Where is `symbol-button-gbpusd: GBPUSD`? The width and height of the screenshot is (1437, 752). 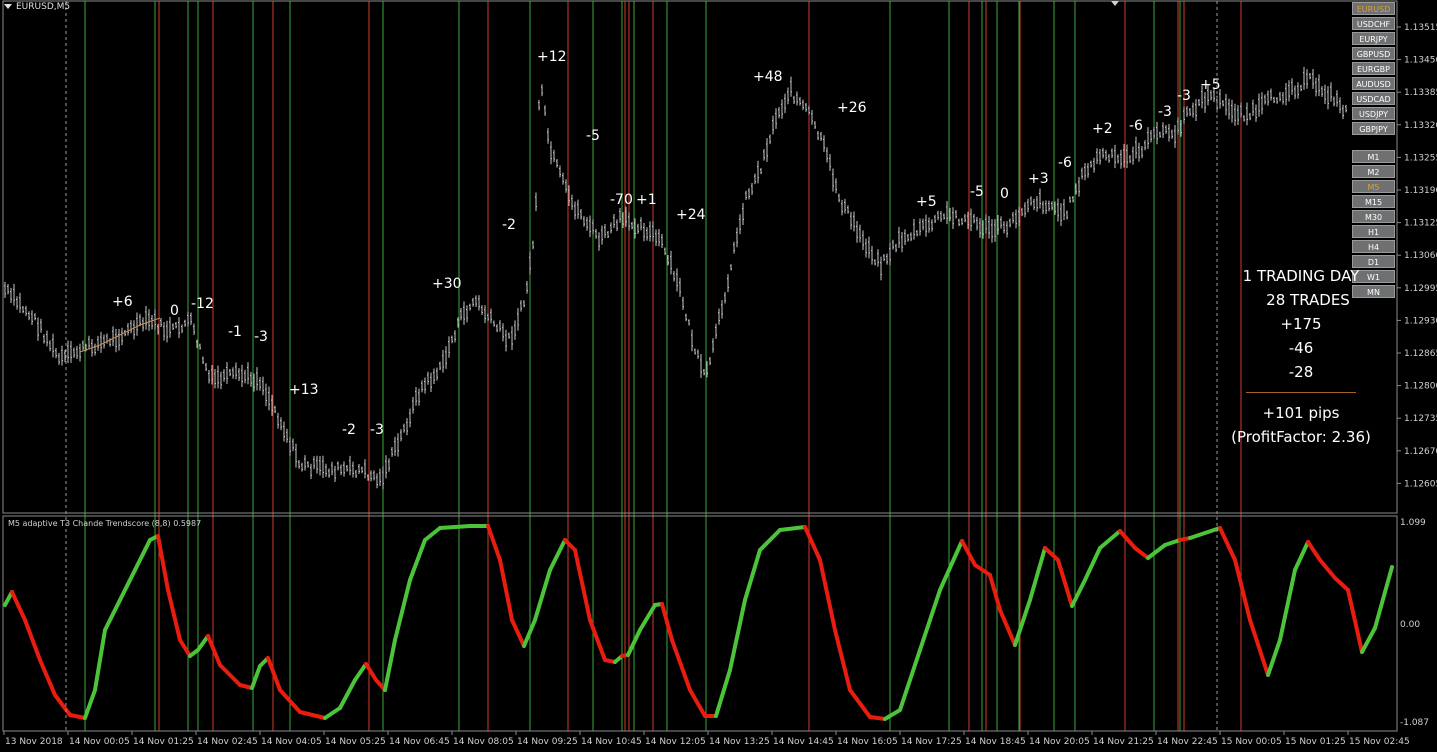 symbol-button-gbpusd: GBPUSD is located at coordinates (1373, 53).